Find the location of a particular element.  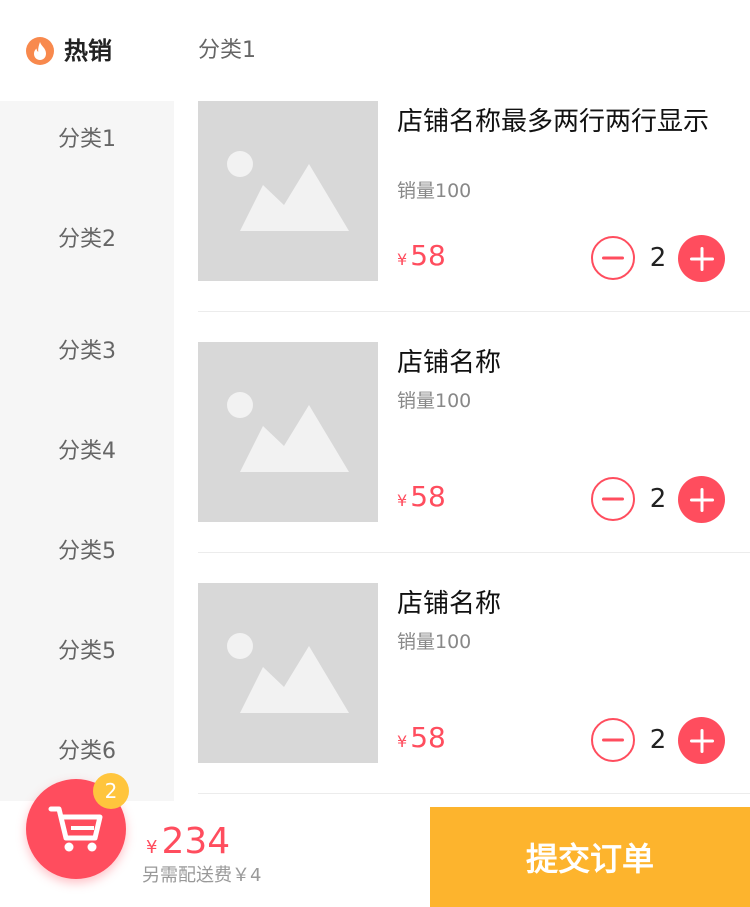

total-value: 234 is located at coordinates (196, 841).